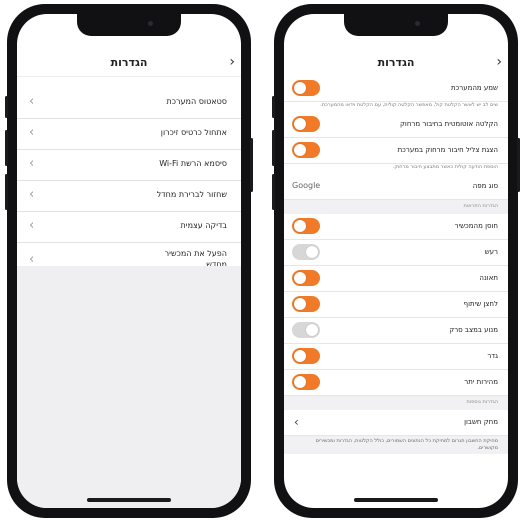 The width and height of the screenshot is (521, 521). What do you see at coordinates (396, 125) in the screenshot?
I see `setting-auto-record-remote: הקלטה אוטומטית בחיבור מרחוק` at bounding box center [396, 125].